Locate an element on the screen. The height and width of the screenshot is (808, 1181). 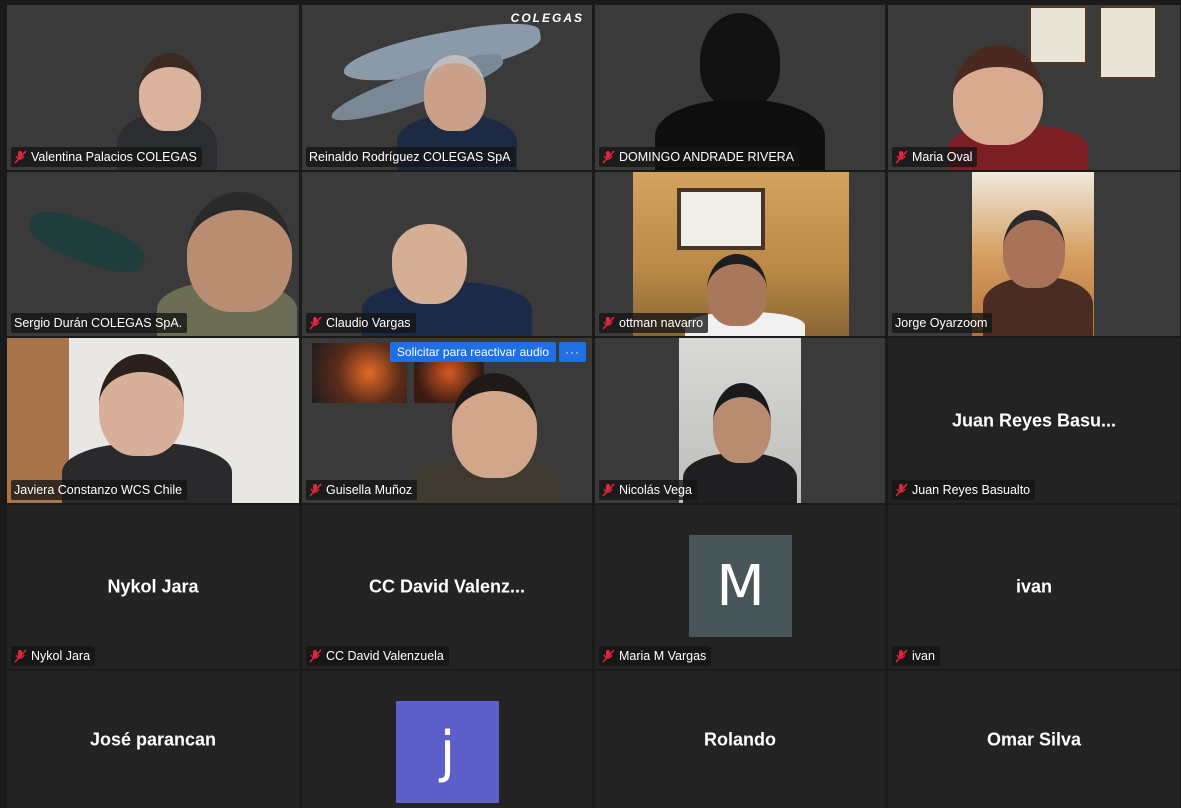
name-tag: Sergio Durán COLEGAS SpA. is located at coordinates (99, 323).